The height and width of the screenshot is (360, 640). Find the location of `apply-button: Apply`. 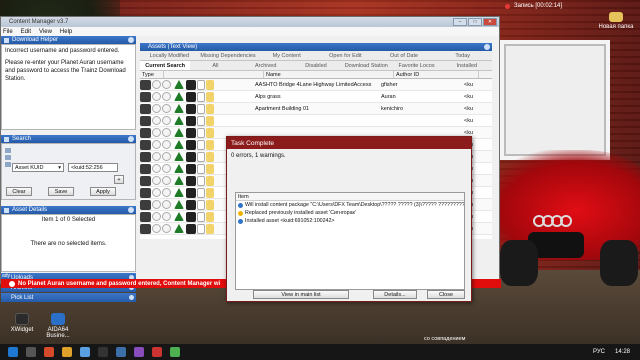

apply-button: Apply is located at coordinates (103, 191).